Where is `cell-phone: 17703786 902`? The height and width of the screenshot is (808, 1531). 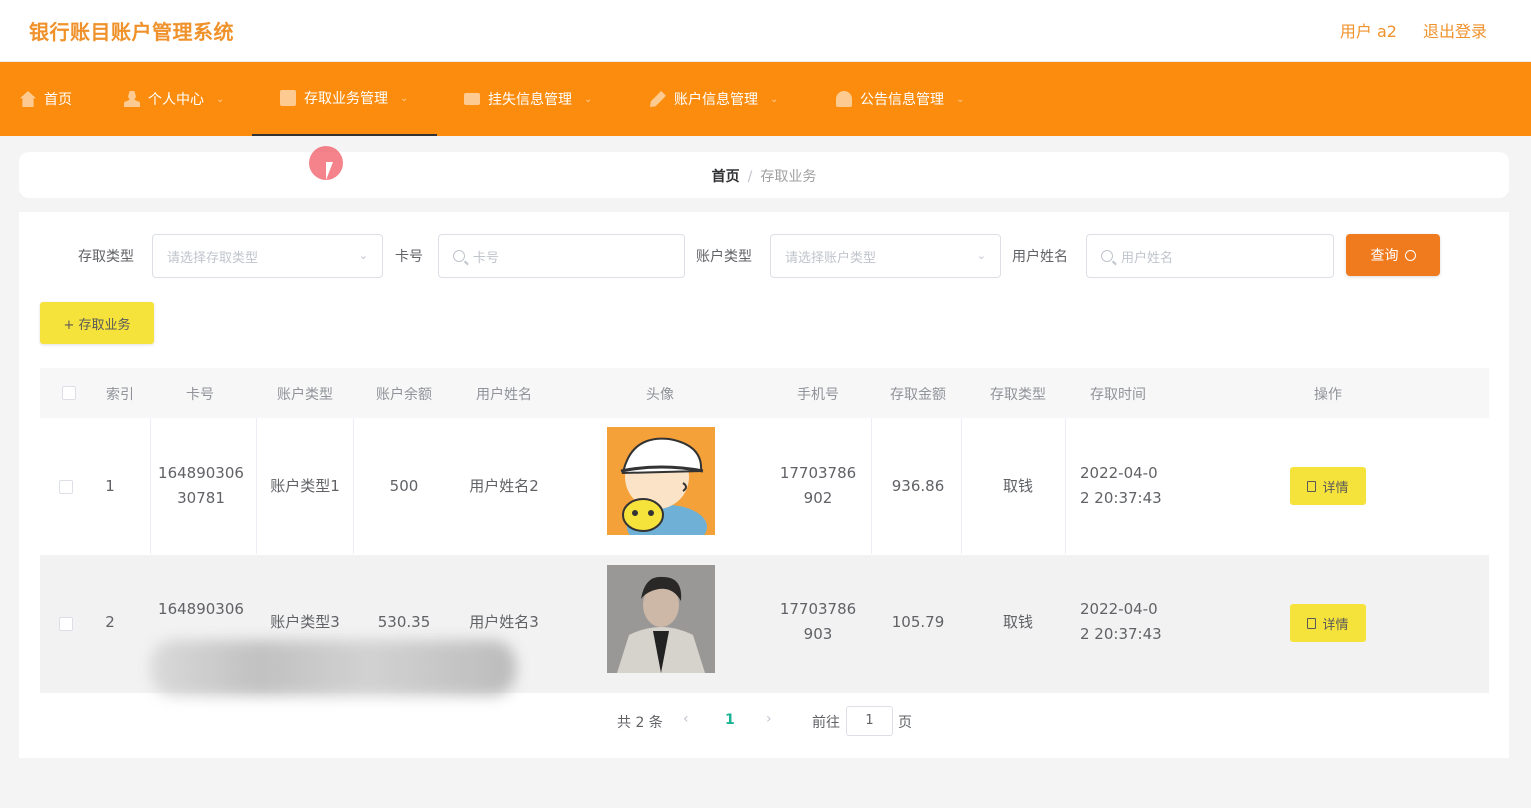
cell-phone: 17703786 902 is located at coordinates (818, 486).